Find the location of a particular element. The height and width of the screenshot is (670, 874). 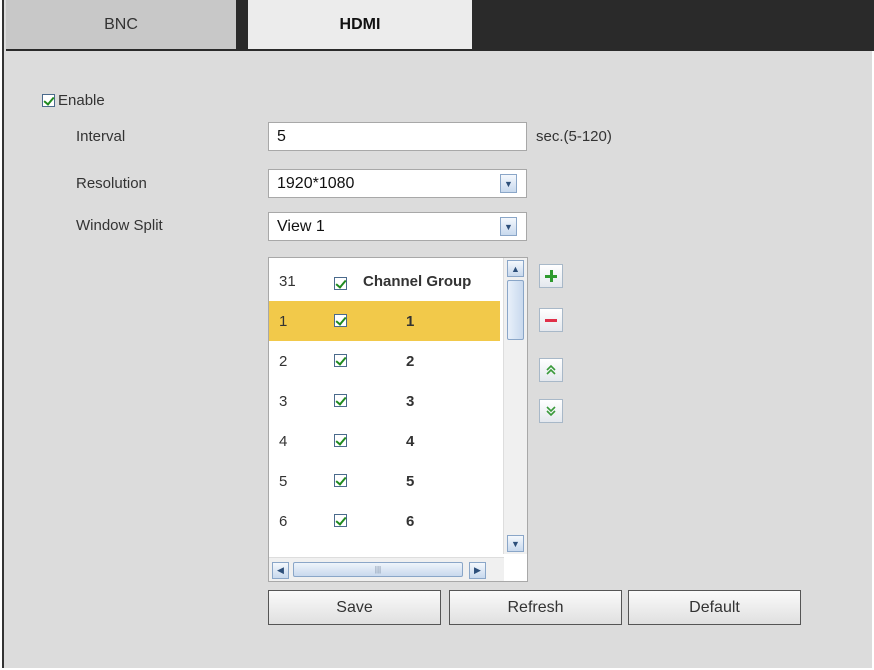

window-split-label: Window Split is located at coordinates (119, 225).